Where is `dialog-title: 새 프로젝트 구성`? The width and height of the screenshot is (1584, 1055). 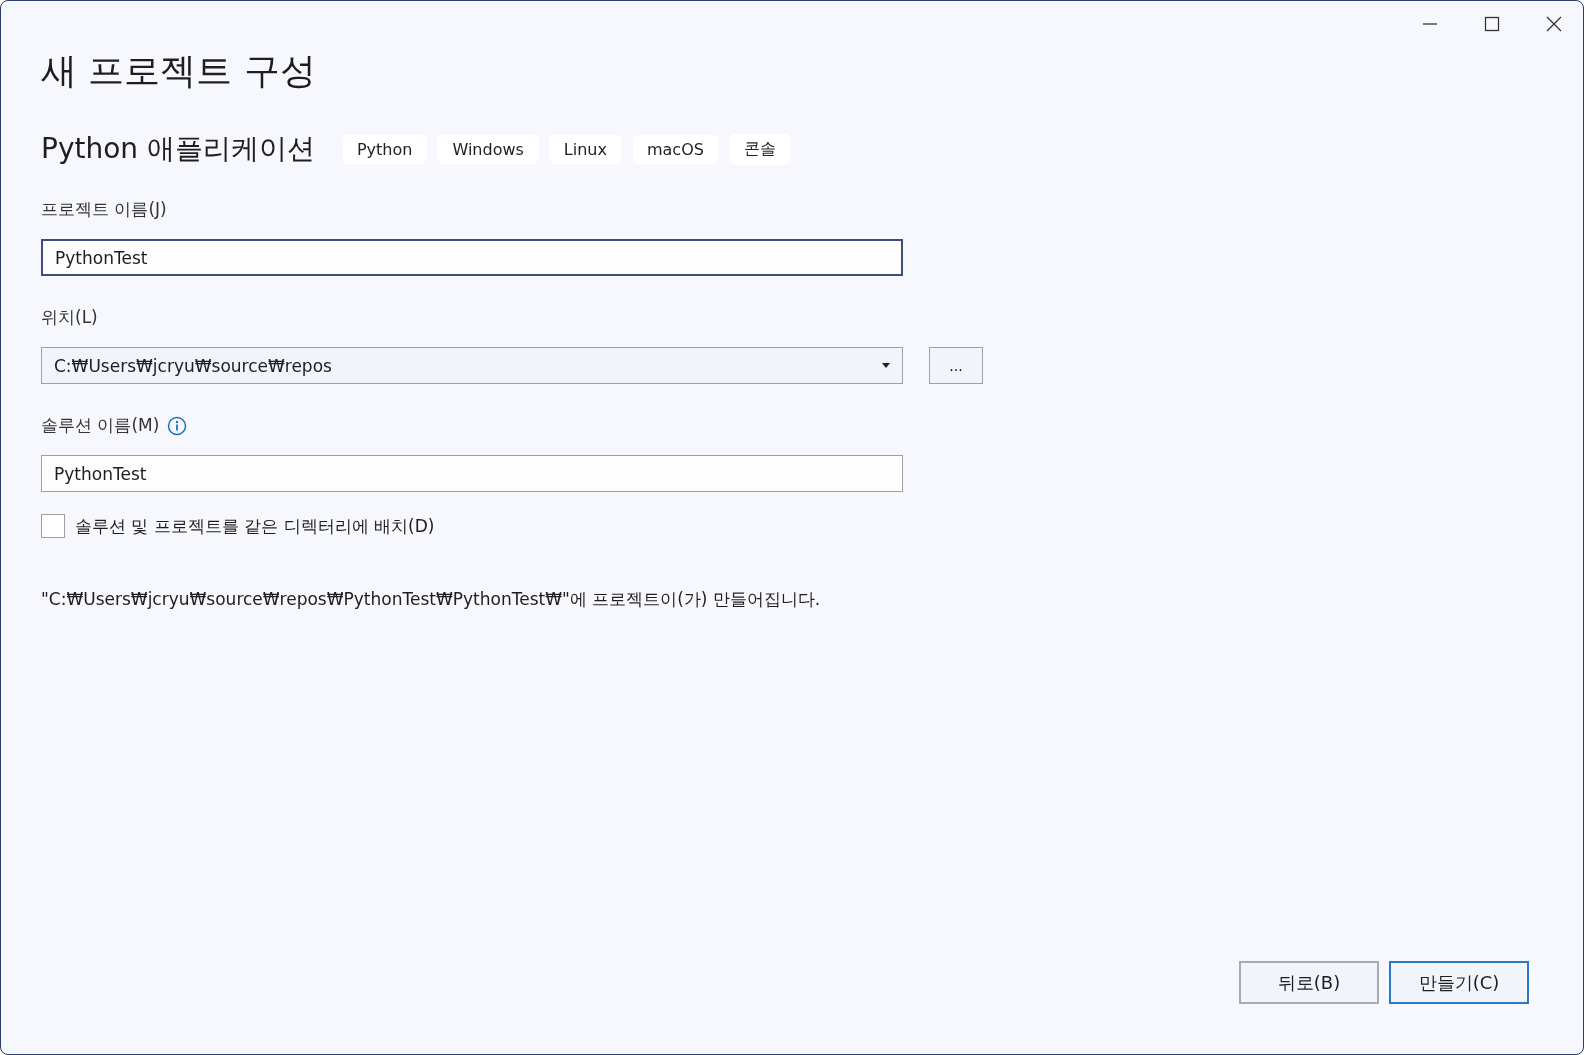
dialog-title: 새 프로젝트 구성 is located at coordinates (179, 71).